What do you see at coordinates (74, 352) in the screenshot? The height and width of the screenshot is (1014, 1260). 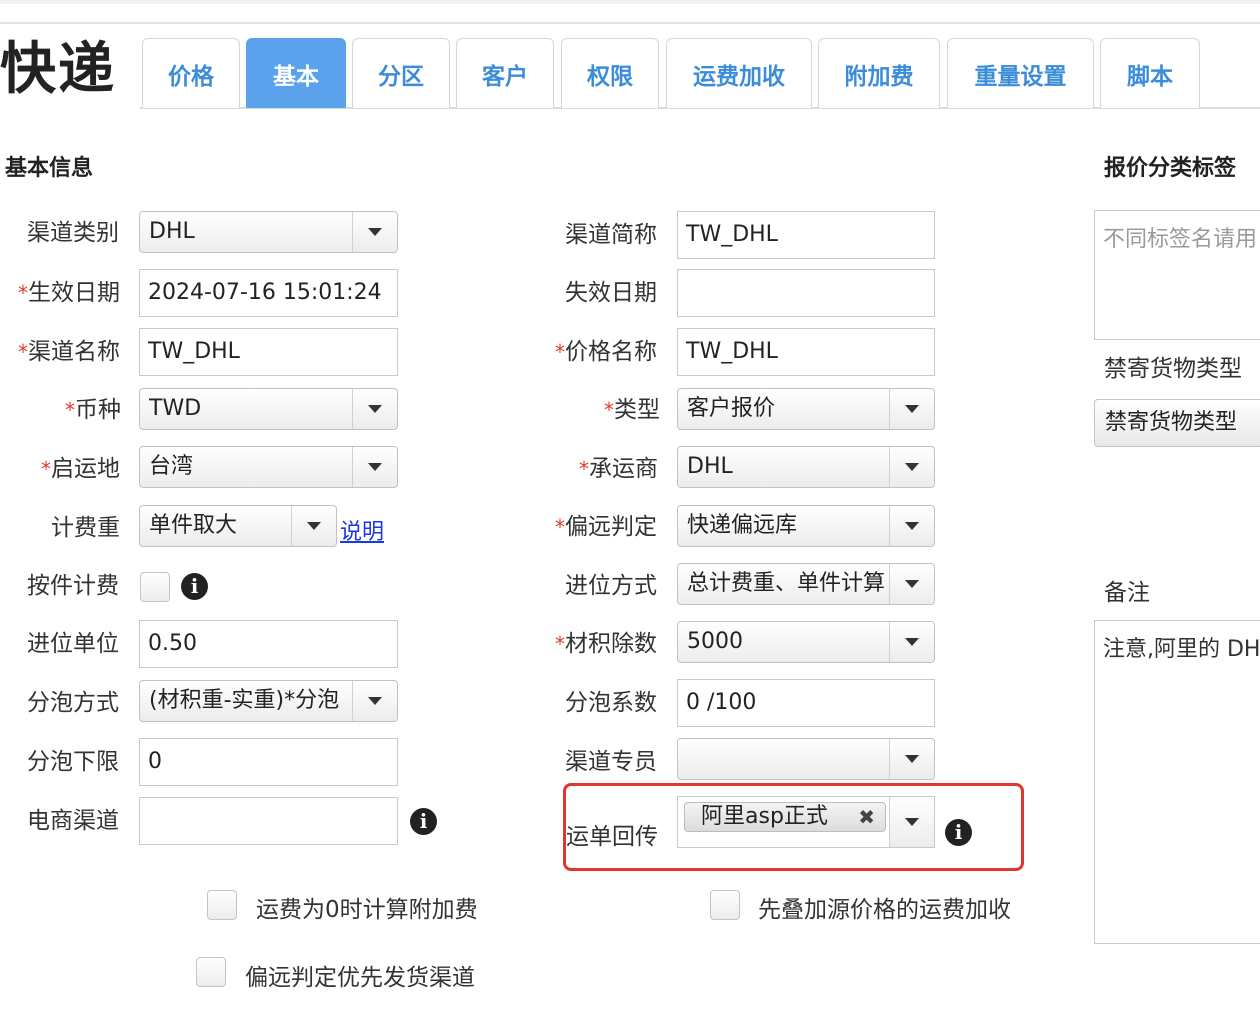 I see `channel-name-label-text: 渠道名称` at bounding box center [74, 352].